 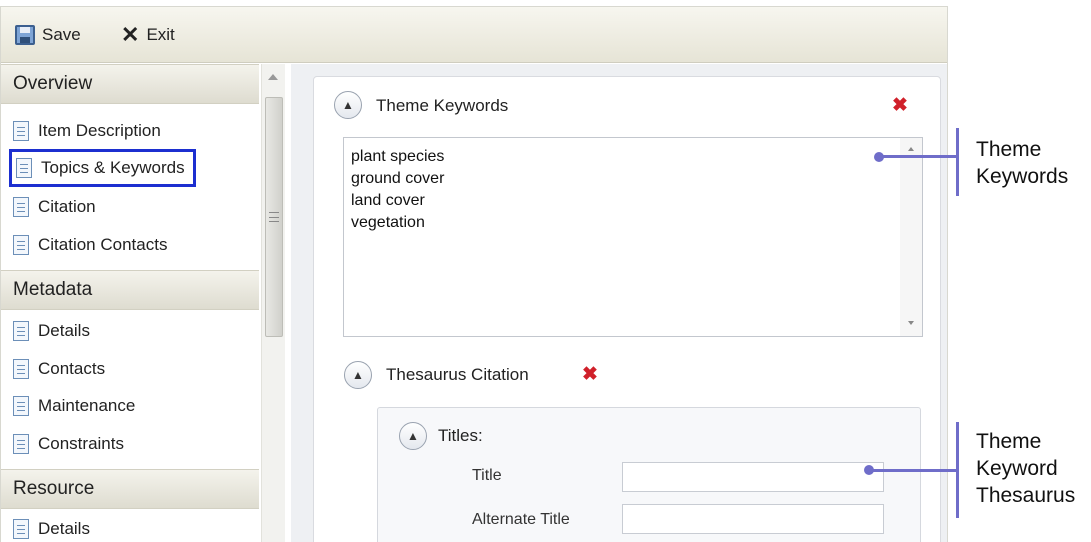 What do you see at coordinates (487, 475) in the screenshot?
I see `title-label: Title` at bounding box center [487, 475].